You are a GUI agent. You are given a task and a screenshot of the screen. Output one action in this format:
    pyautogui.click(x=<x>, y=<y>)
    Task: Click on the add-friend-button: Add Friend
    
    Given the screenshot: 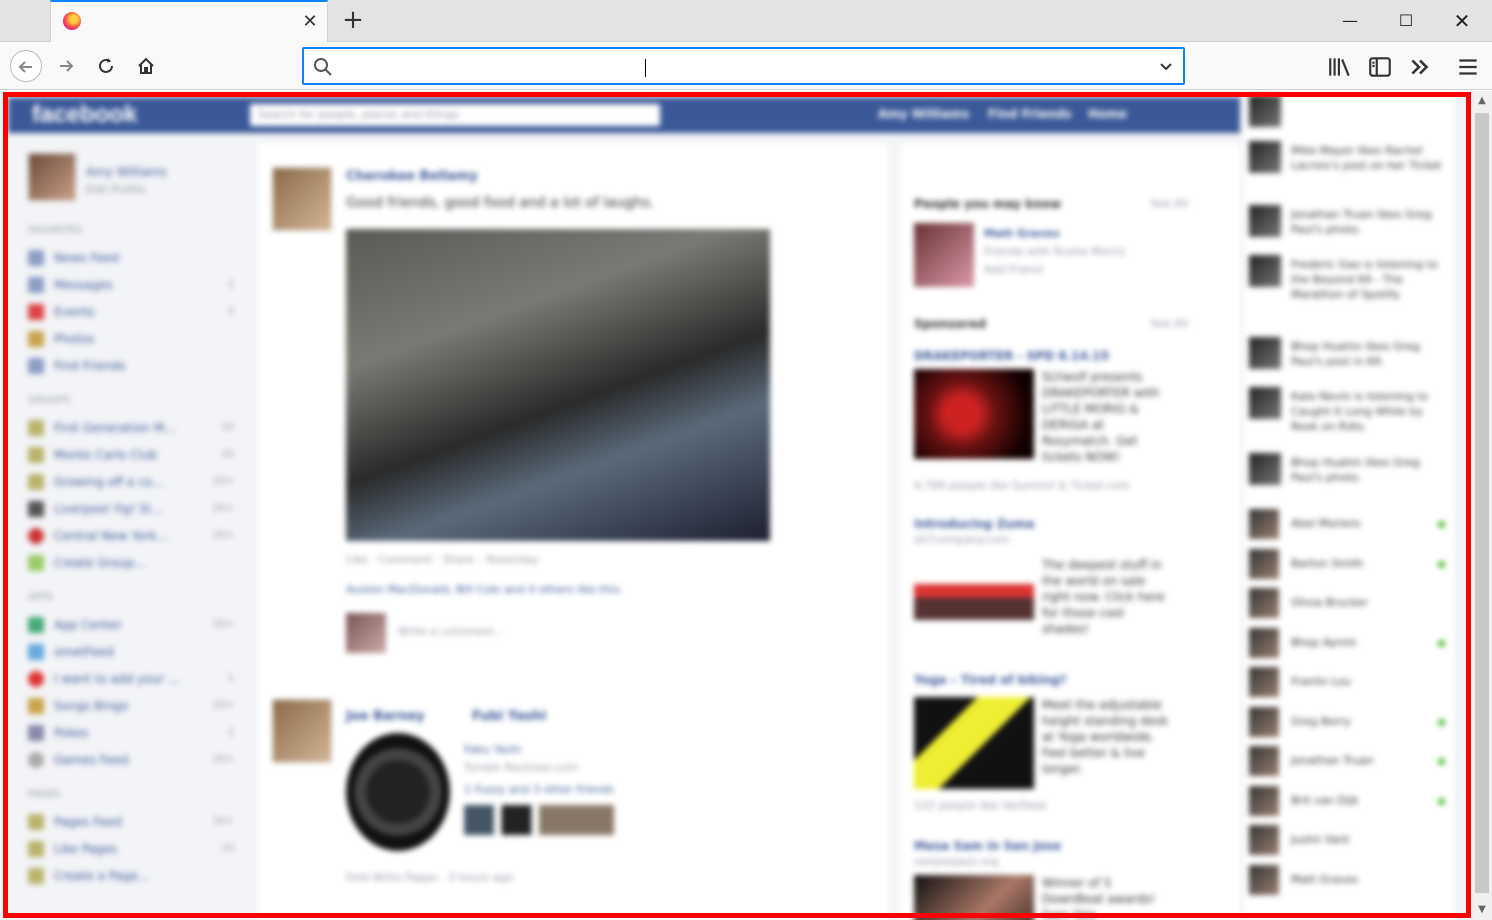 What is the action you would take?
    pyautogui.click(x=1013, y=269)
    